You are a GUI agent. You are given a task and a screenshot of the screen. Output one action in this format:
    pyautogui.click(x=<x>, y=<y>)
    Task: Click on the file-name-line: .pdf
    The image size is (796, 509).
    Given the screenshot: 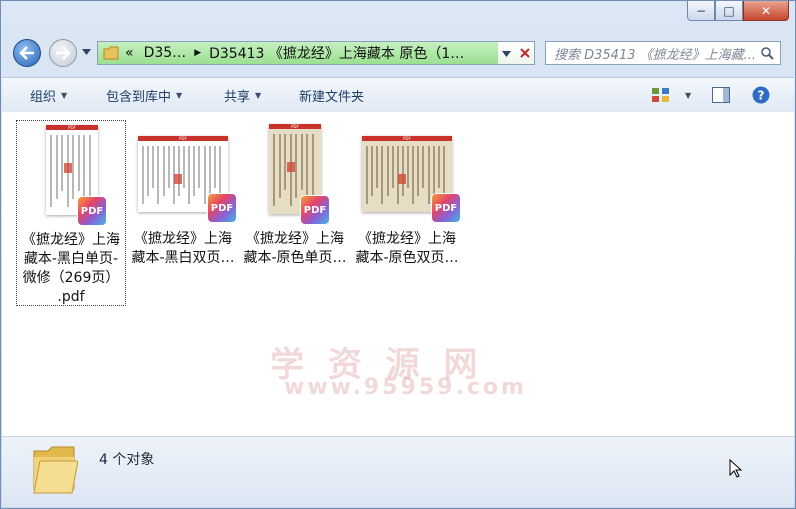 What is the action you would take?
    pyautogui.click(x=71, y=297)
    